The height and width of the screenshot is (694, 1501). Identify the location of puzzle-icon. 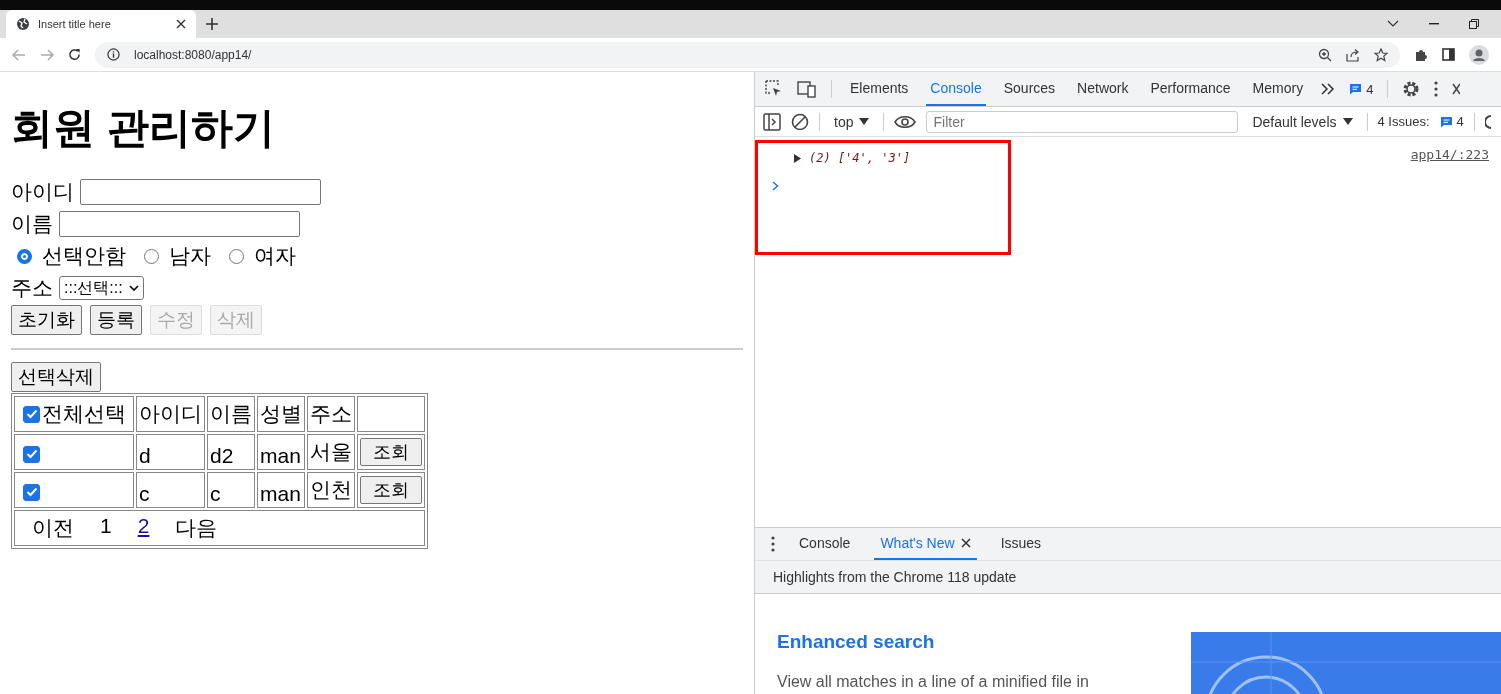
(1421, 54).